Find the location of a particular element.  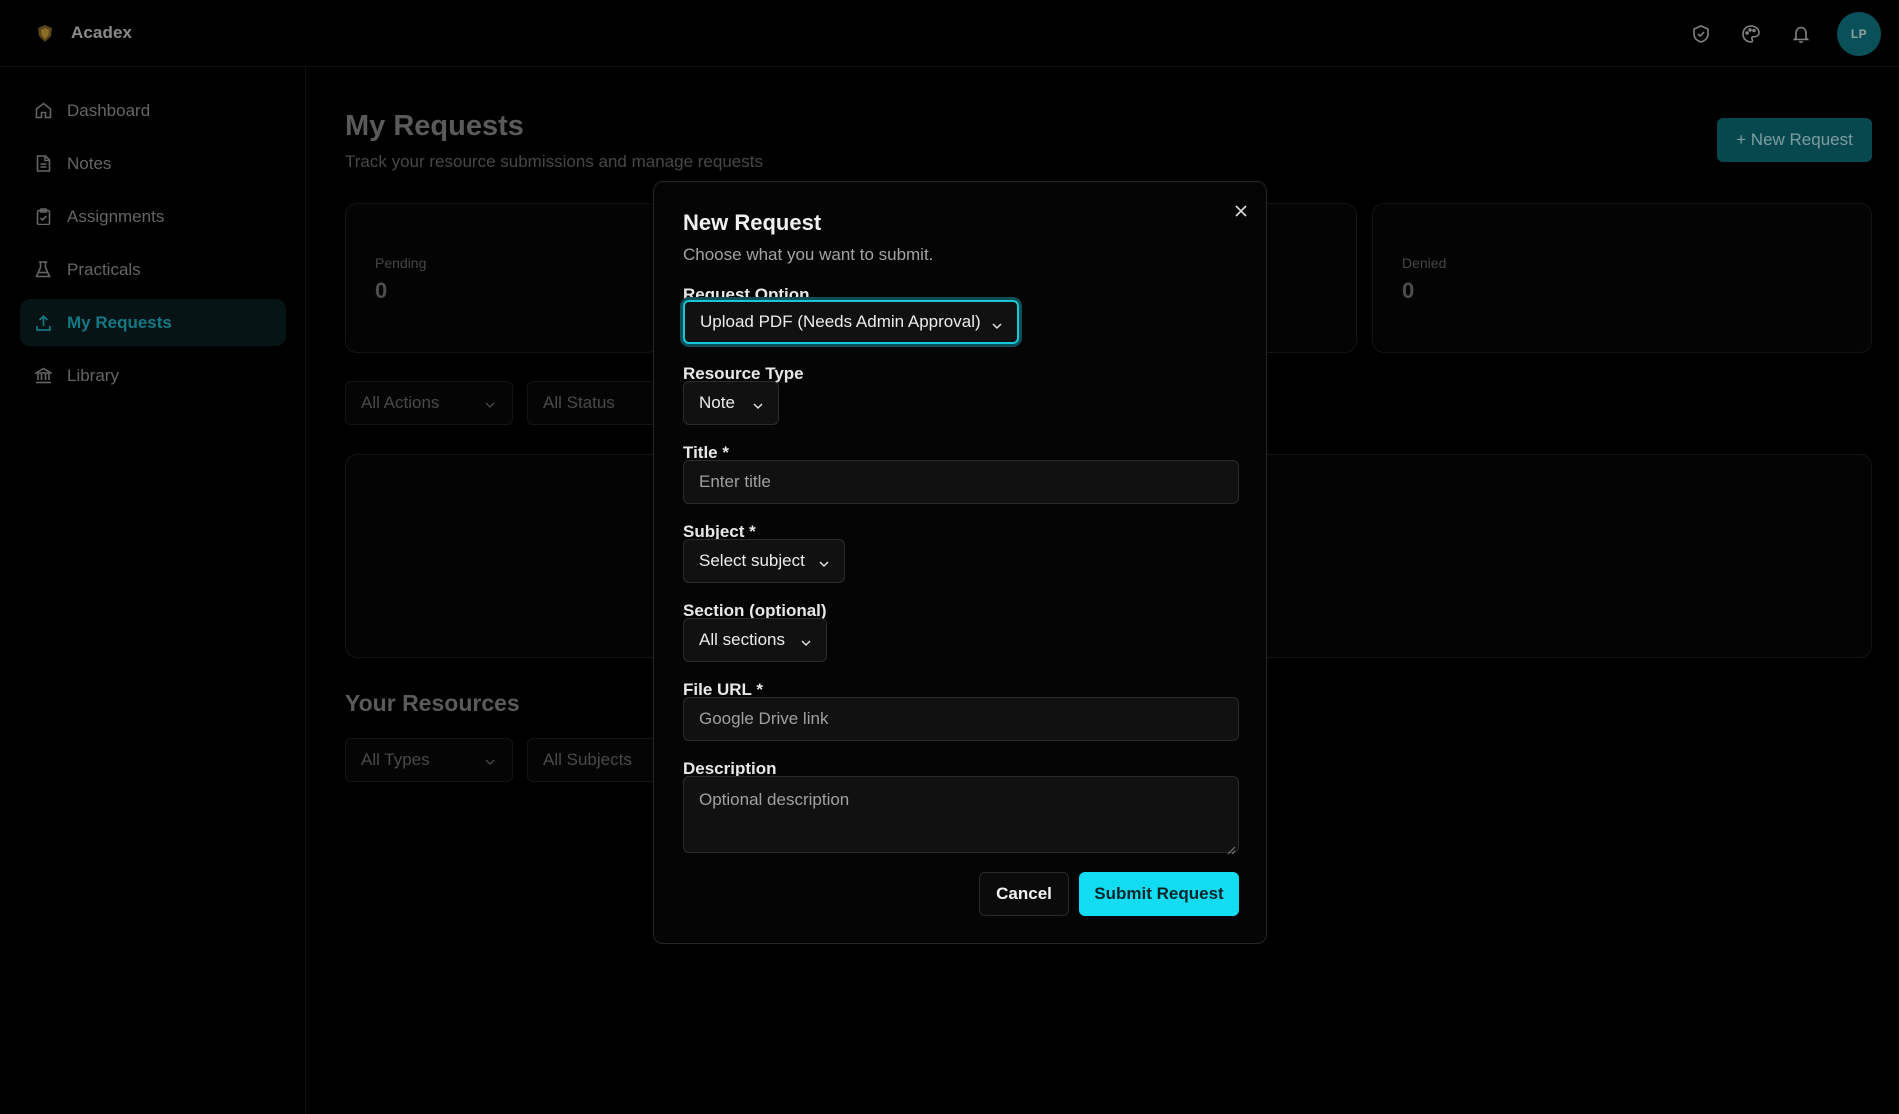

title-placeholder: Enter title is located at coordinates (735, 481).